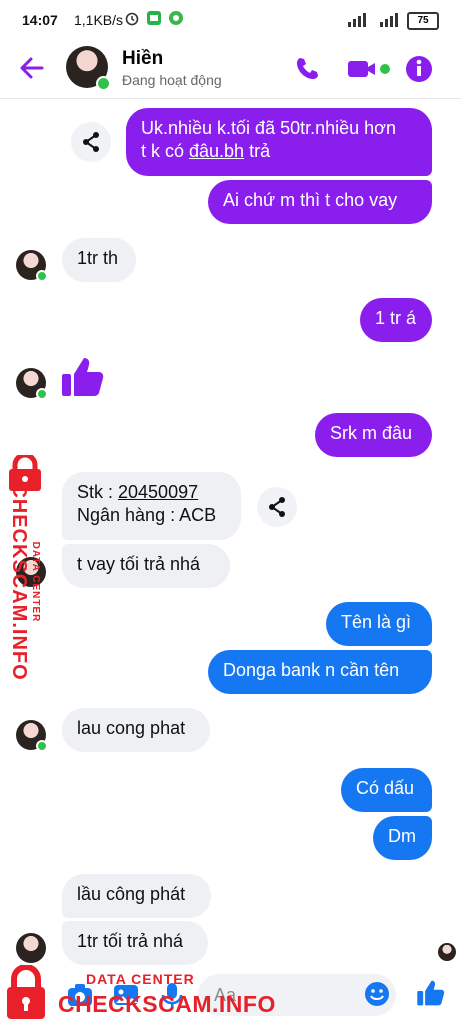 This screenshot has width=461, height=1024. Describe the element at coordinates (140, 979) in the screenshot. I see `watermark-bottom-caption: DATA CENTER` at that location.